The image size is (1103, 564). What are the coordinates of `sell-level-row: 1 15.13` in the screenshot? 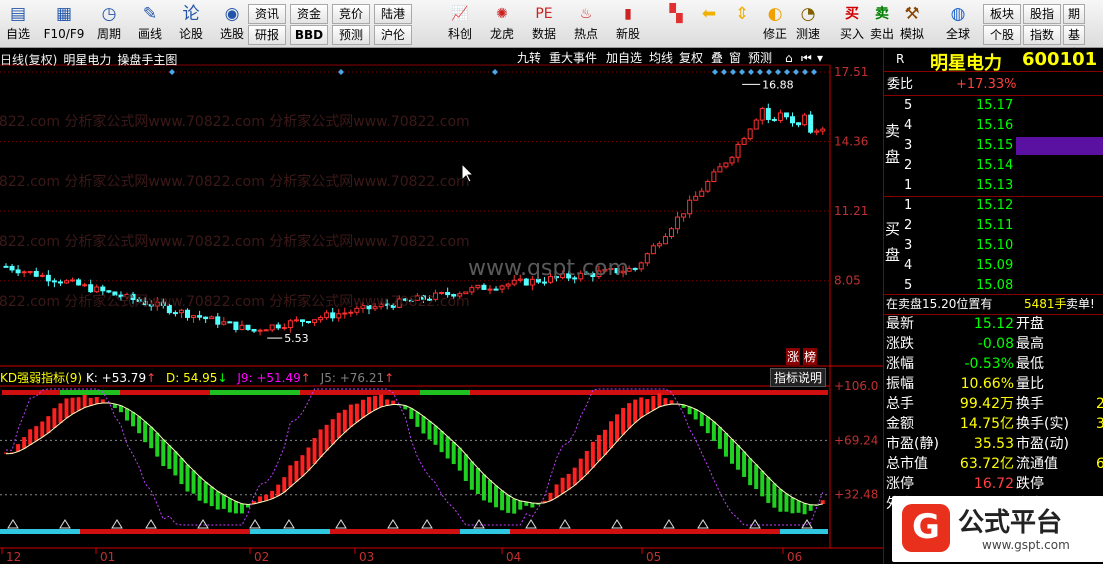 It's located at (993, 186).